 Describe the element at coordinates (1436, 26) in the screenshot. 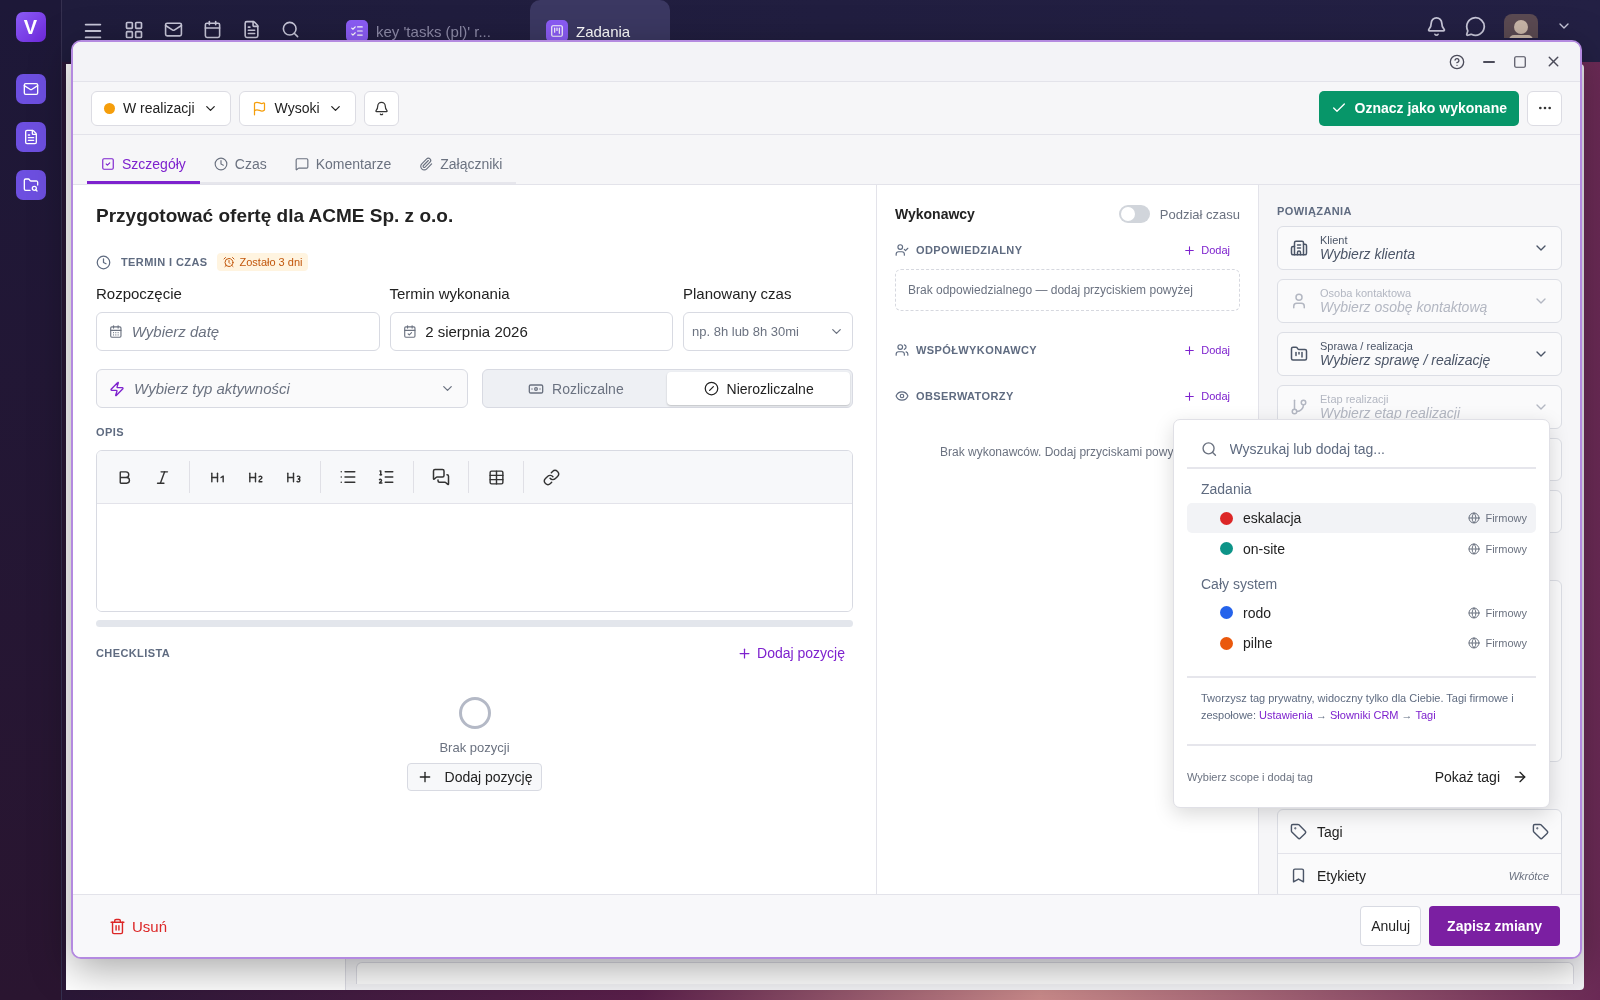

I see `notification-icon` at that location.